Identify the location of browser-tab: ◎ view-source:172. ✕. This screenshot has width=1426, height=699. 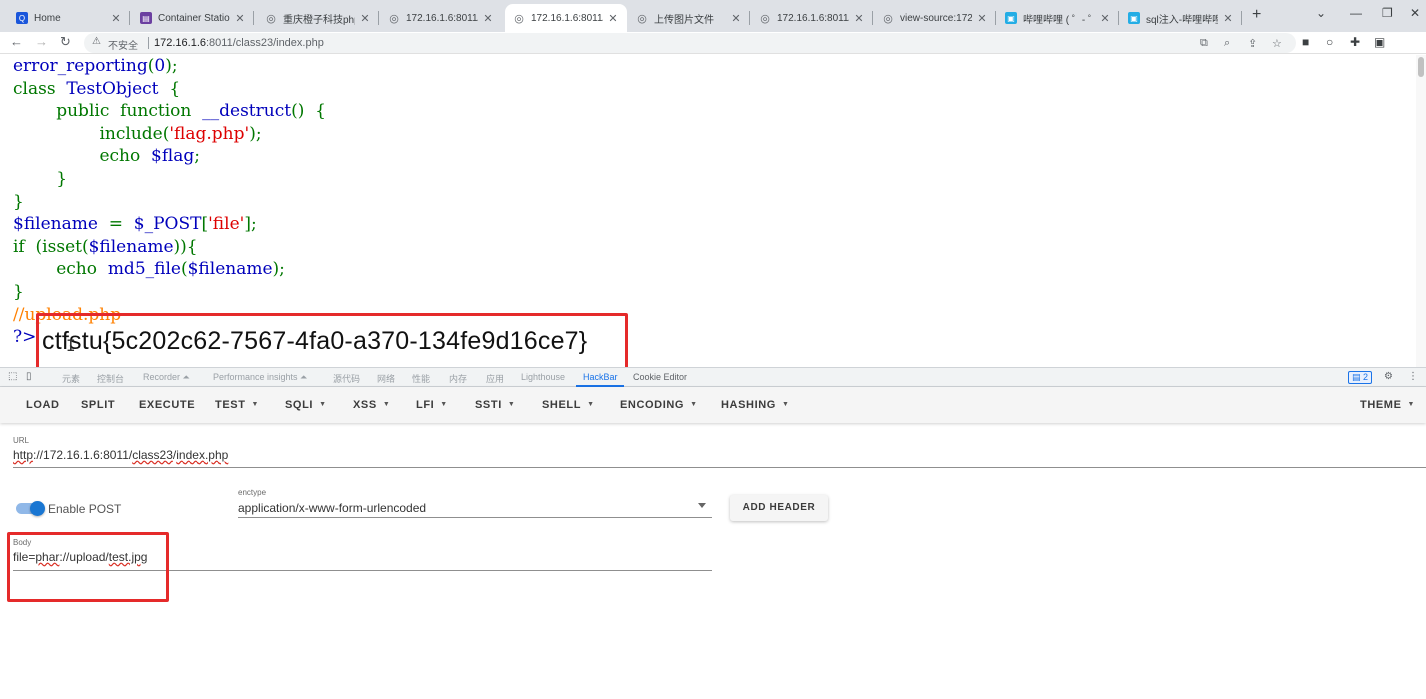
(935, 18).